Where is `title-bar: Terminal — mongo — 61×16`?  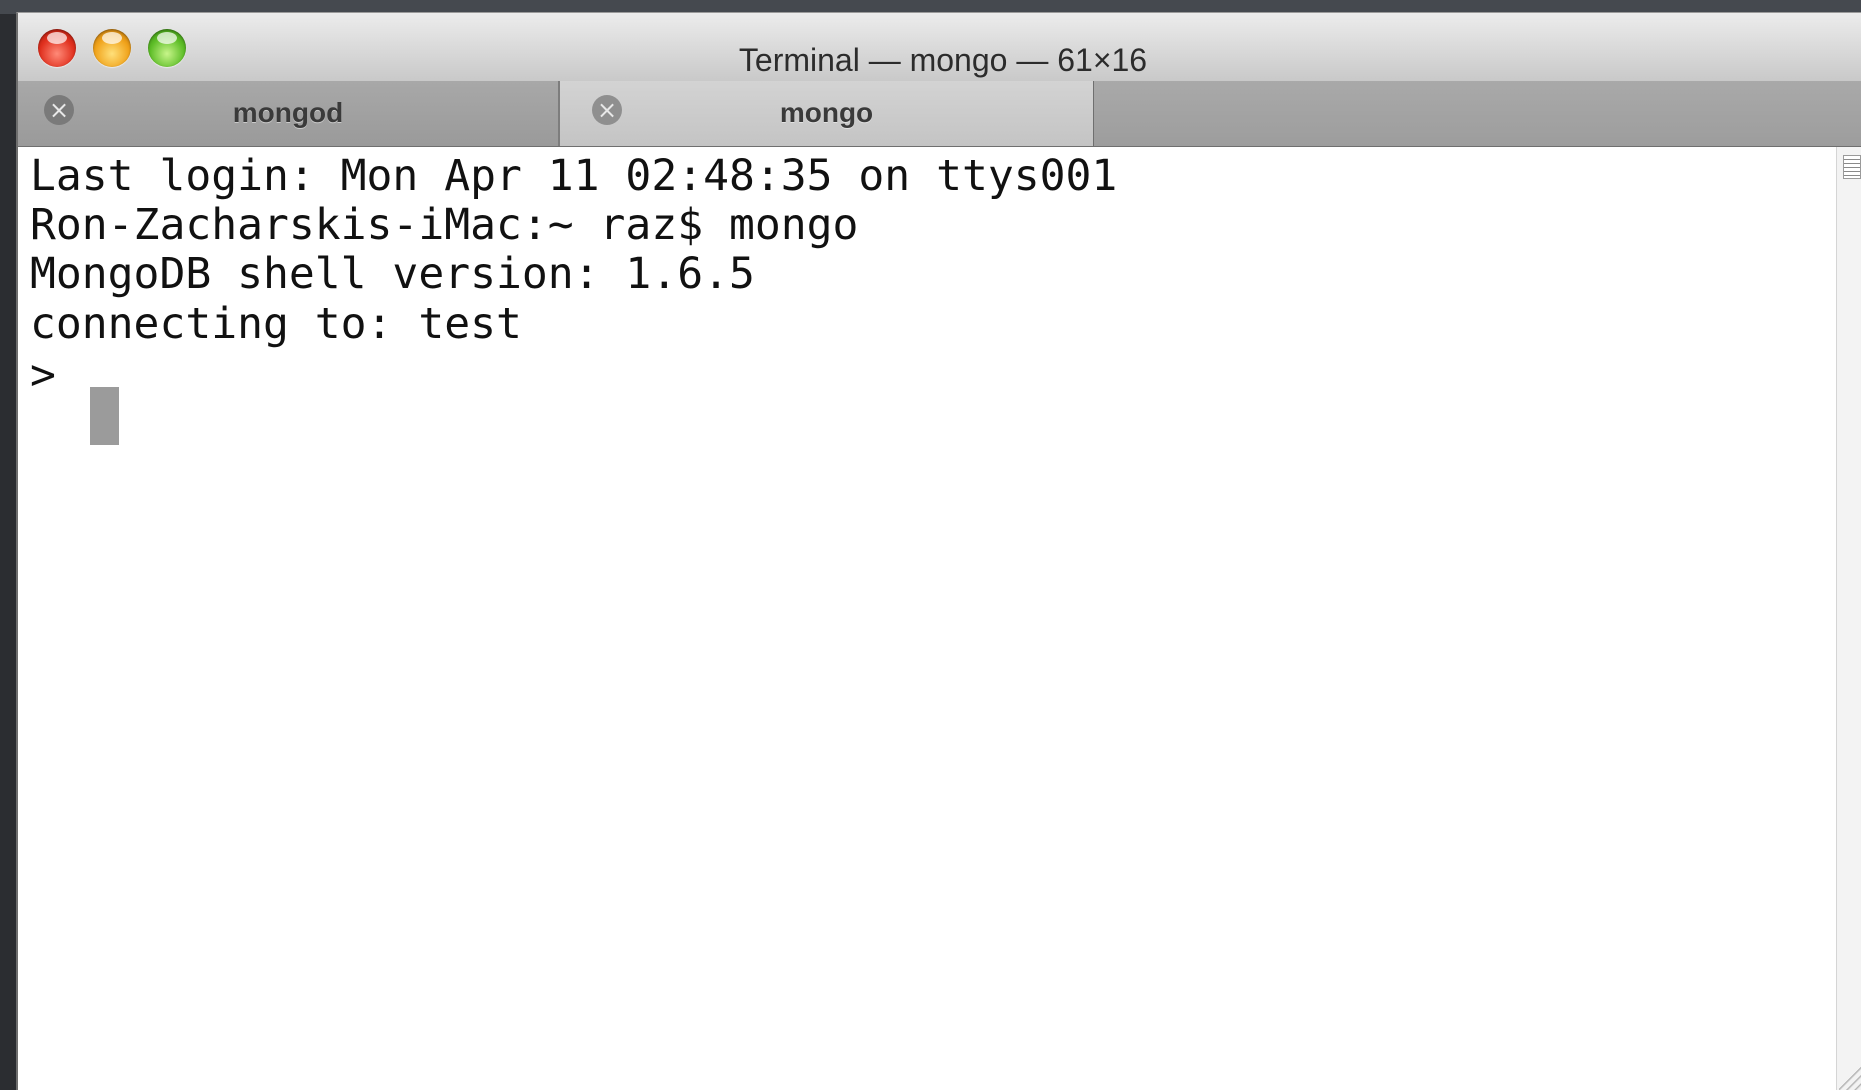 title-bar: Terminal — mongo — 61×16 is located at coordinates (939, 47).